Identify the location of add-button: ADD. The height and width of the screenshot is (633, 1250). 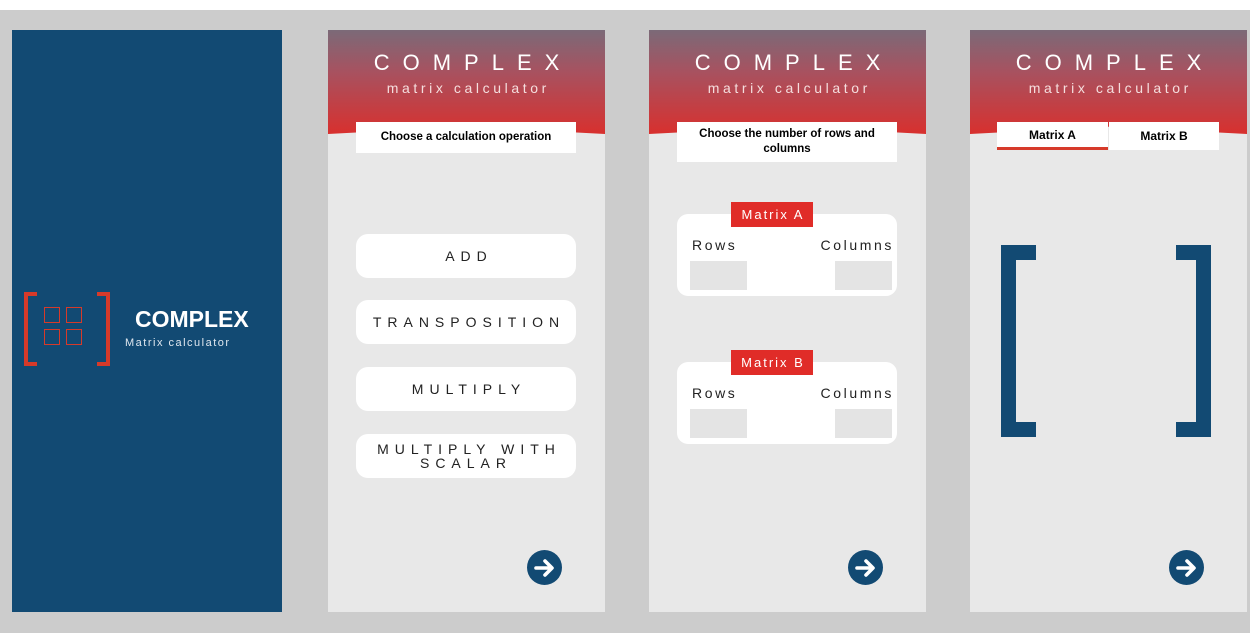
(466, 256).